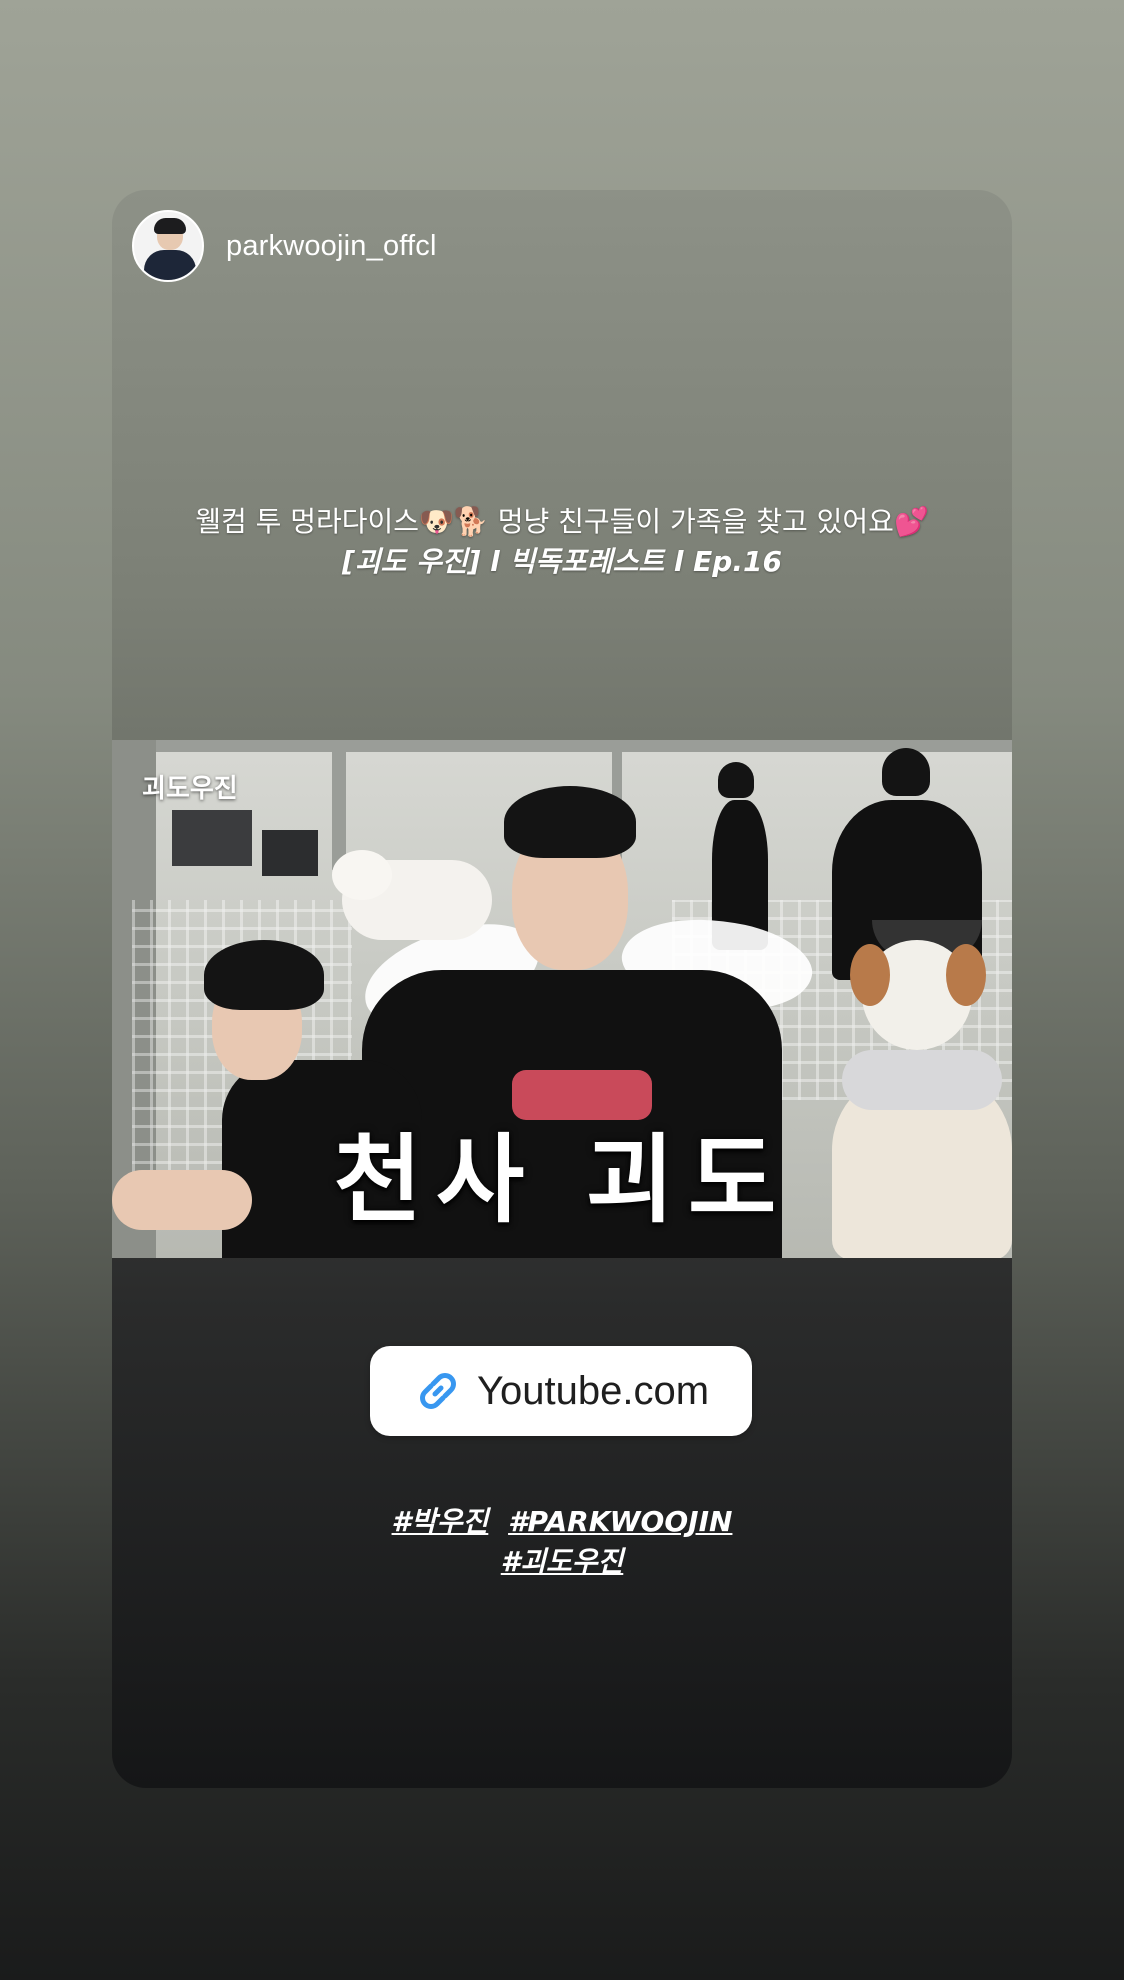 Image resolution: width=1124 pixels, height=1980 pixels. Describe the element at coordinates (438, 1391) in the screenshot. I see `link-icon` at that location.